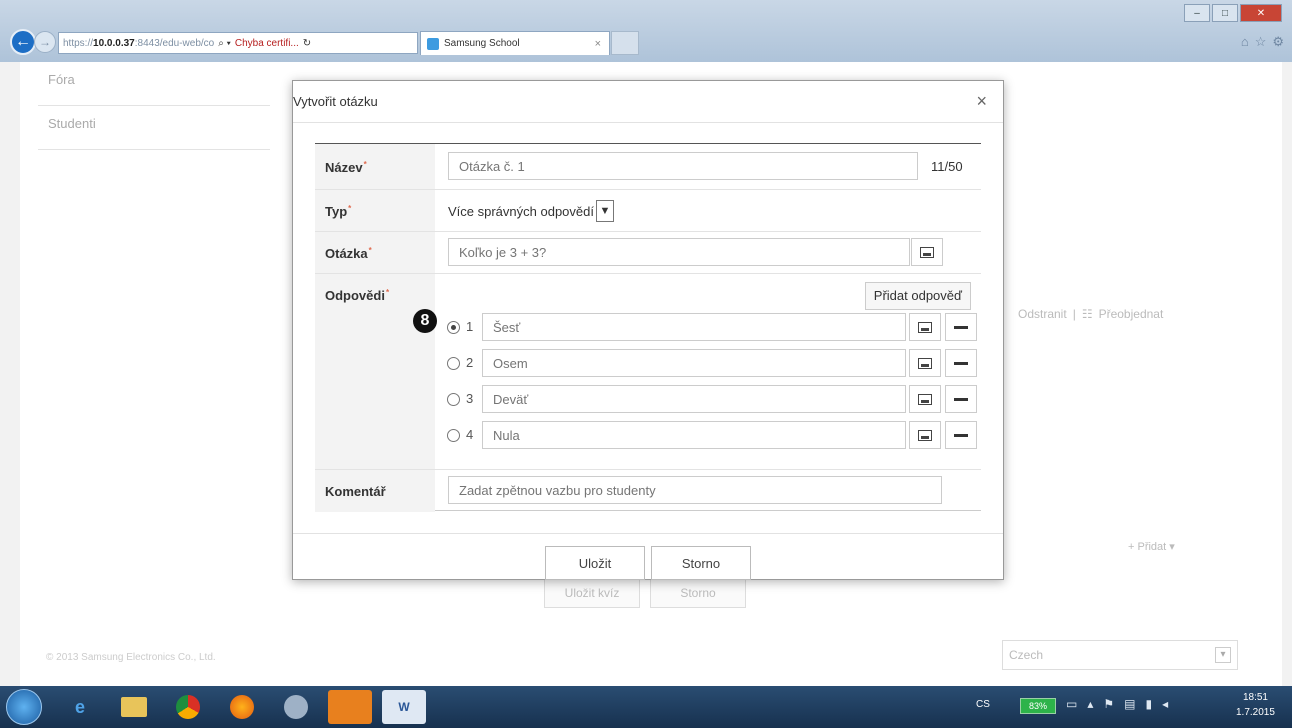 The width and height of the screenshot is (1292, 728). Describe the element at coordinates (470, 398) in the screenshot. I see `answer-number: 3` at that location.